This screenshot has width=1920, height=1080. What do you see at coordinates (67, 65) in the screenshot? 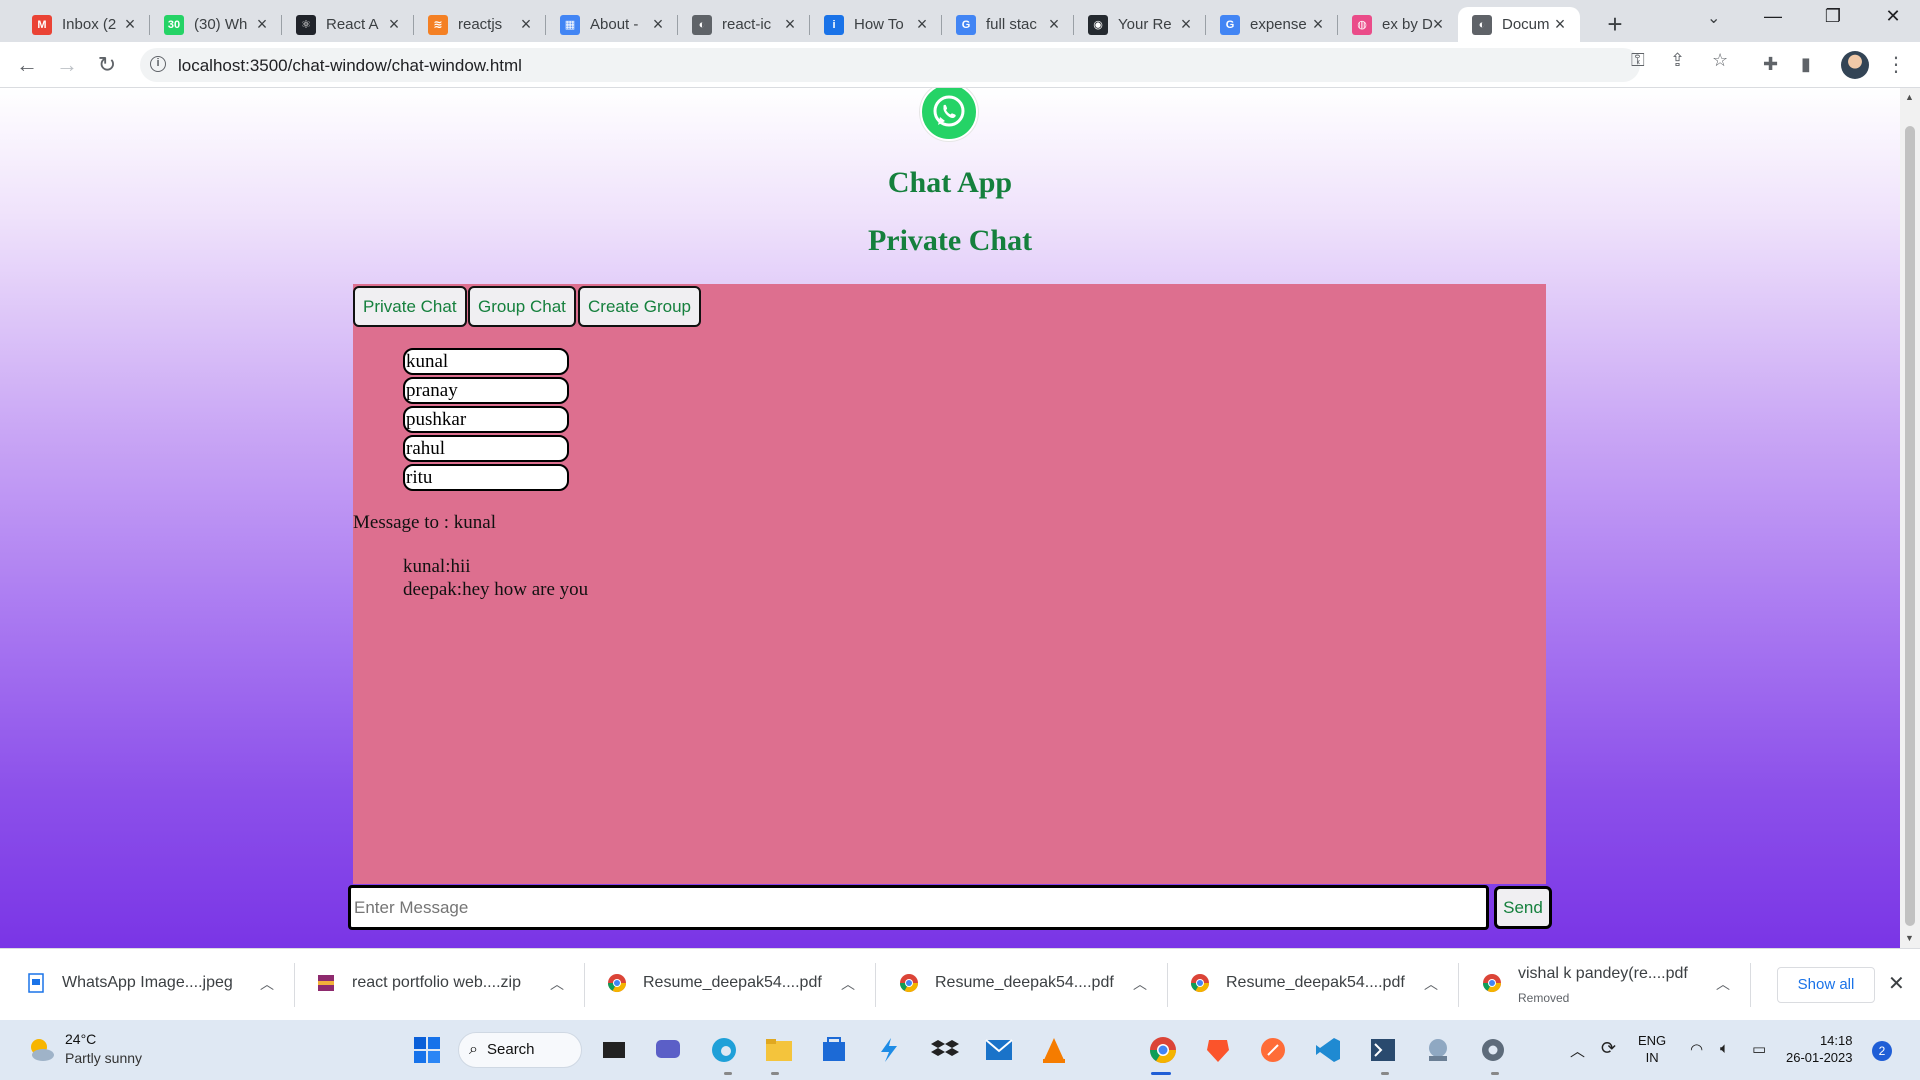
I see `forward-arrow-icon: →` at bounding box center [67, 65].